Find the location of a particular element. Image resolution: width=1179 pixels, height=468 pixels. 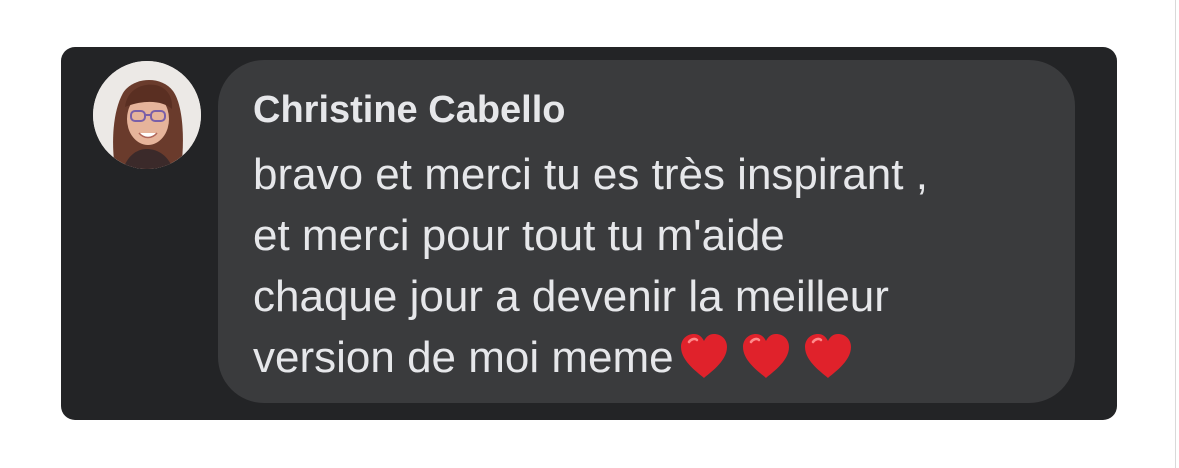

heart-emoji-group is located at coordinates (771, 364).